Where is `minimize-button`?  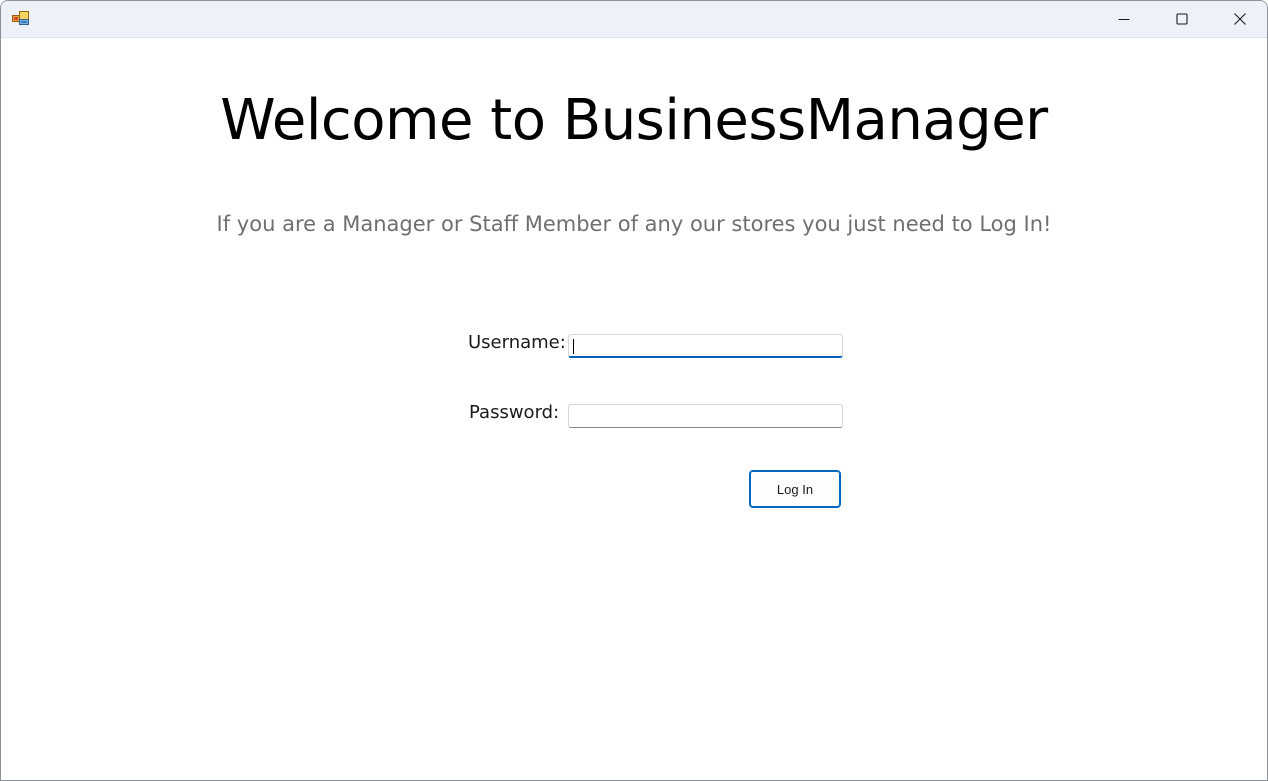
minimize-button is located at coordinates (1124, 19).